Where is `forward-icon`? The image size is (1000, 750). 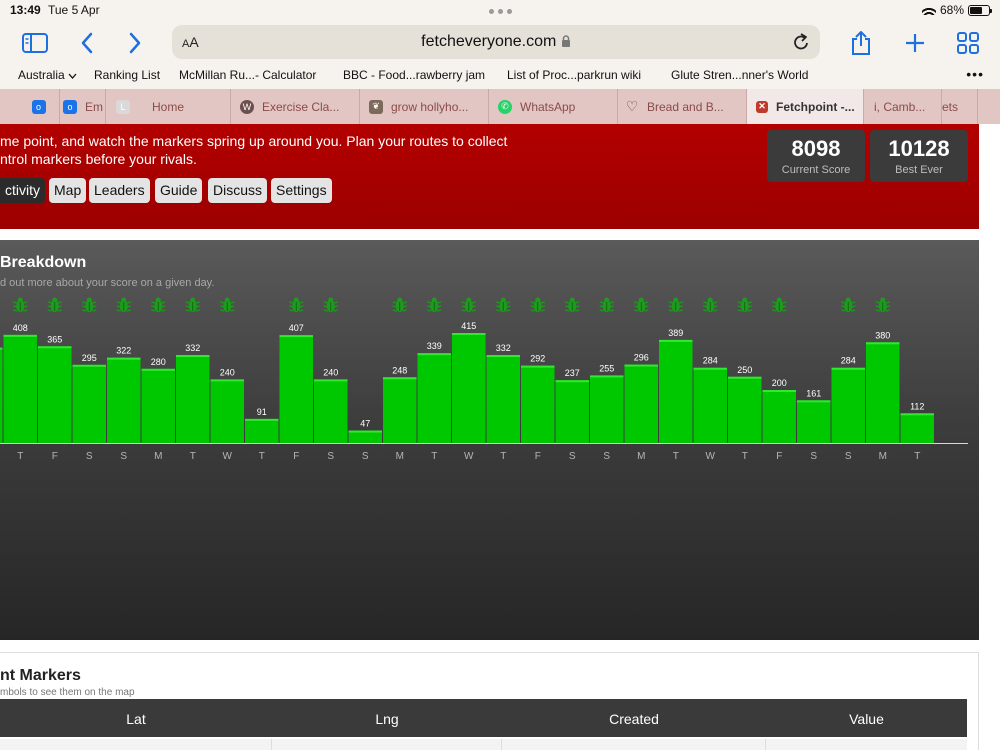
forward-icon is located at coordinates (135, 43).